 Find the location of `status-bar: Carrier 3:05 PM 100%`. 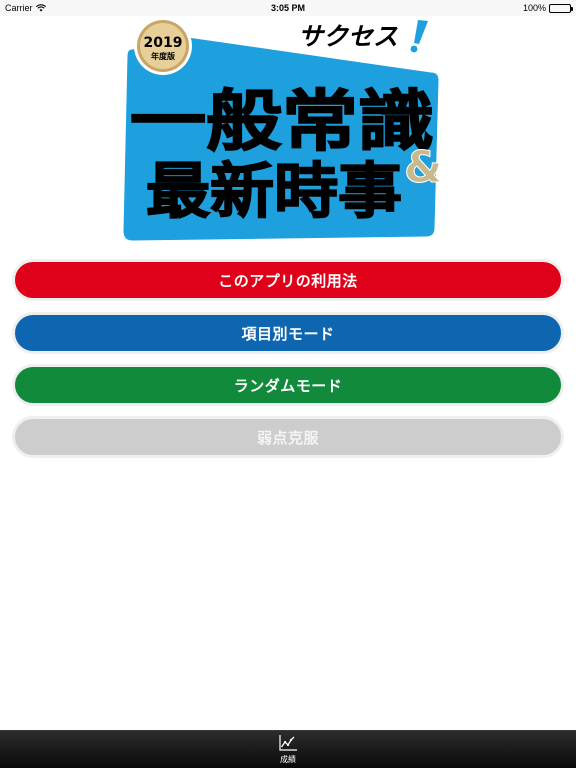

status-bar: Carrier 3:05 PM 100% is located at coordinates (288, 8).